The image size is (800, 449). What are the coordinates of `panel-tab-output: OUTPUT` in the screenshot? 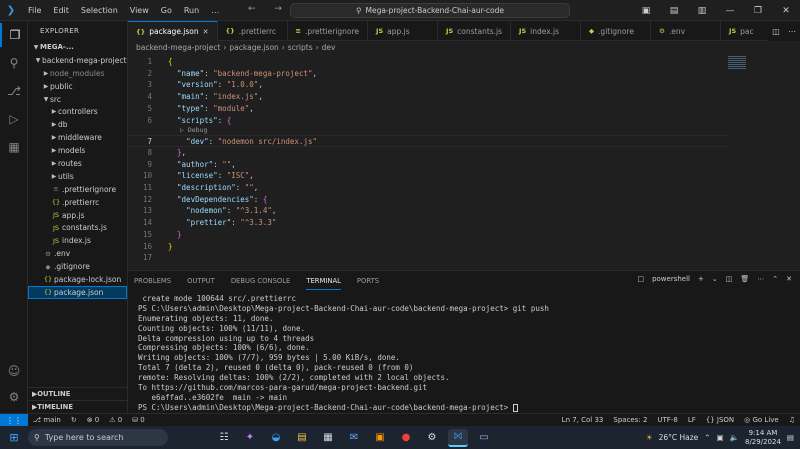 It's located at (201, 281).